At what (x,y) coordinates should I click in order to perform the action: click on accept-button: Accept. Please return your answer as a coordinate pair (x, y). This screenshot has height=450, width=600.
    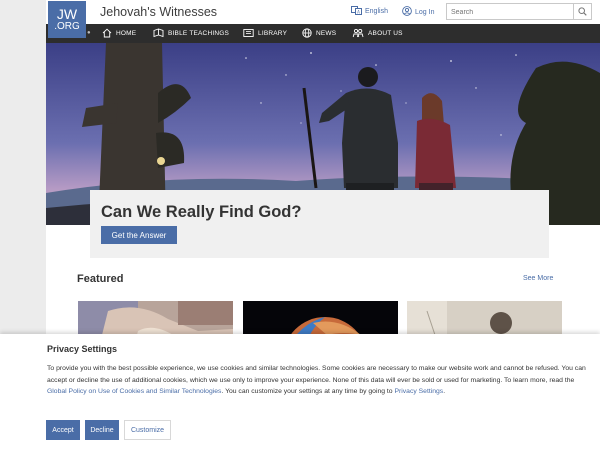
    Looking at the image, I should click on (63, 430).